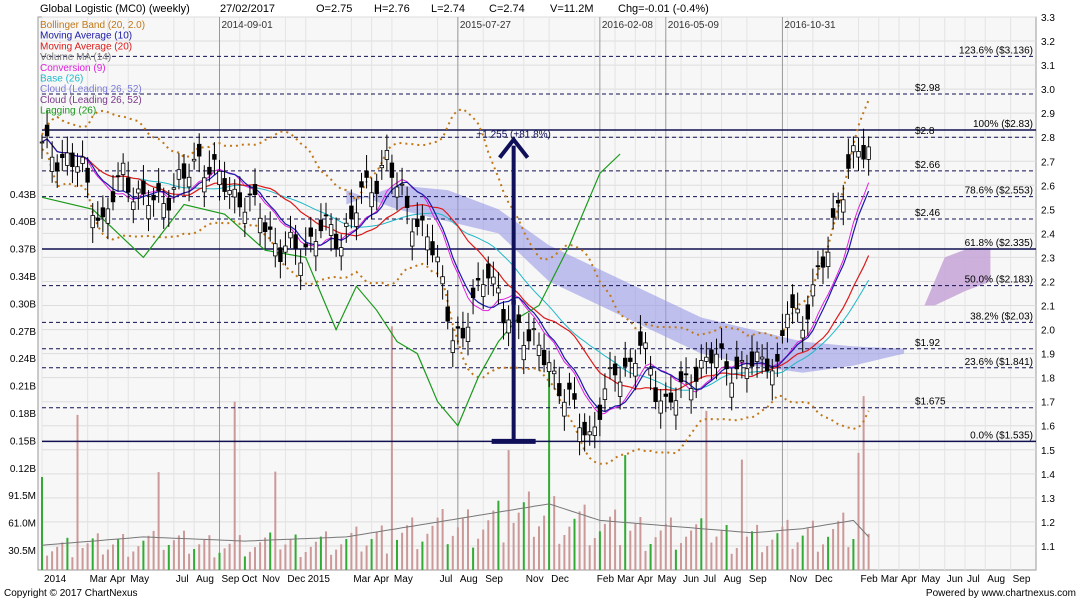 Image resolution: width=1080 pixels, height=605 pixels. Describe the element at coordinates (1048, 379) in the screenshot. I see `y-tick-label: 1.8` at that location.